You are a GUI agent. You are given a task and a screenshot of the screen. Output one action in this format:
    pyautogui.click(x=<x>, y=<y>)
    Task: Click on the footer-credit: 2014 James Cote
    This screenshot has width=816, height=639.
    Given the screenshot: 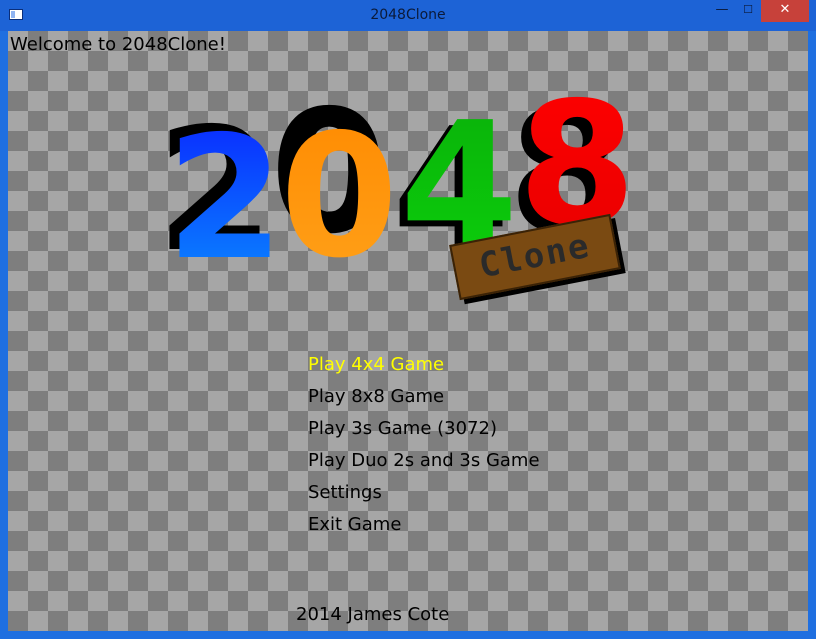 What is the action you would take?
    pyautogui.click(x=373, y=614)
    